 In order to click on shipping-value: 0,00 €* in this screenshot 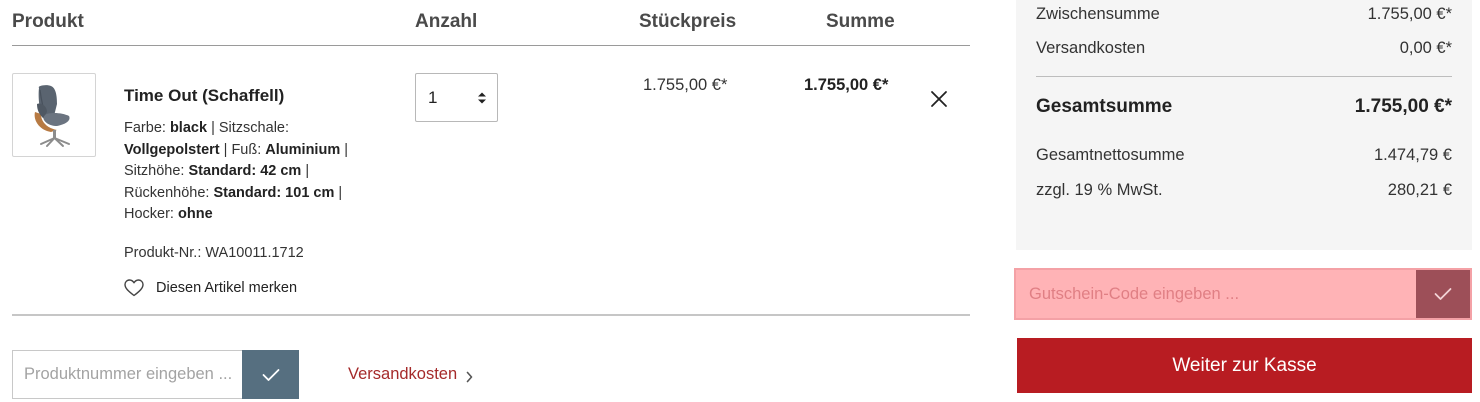, I will do `click(1425, 48)`.